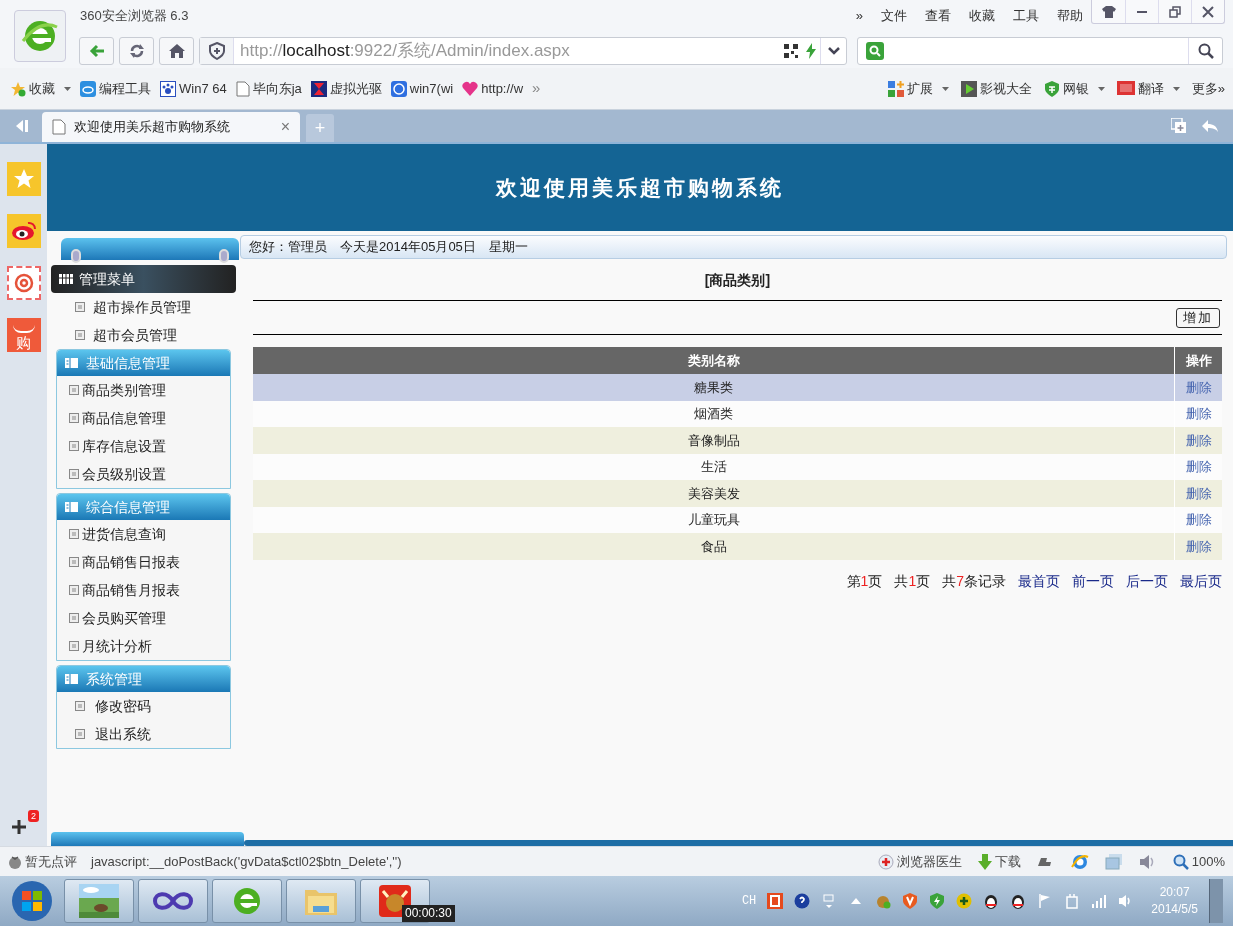 The height and width of the screenshot is (926, 1233). Describe the element at coordinates (894, 16) in the screenshot. I see `menu-item: 文件` at that location.